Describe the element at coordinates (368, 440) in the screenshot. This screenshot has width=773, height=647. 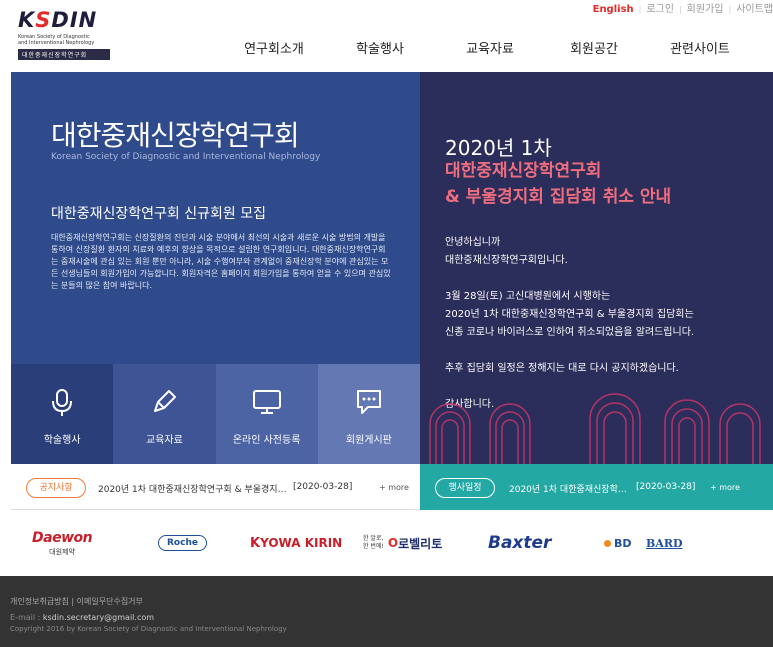
I see `quick-menu-label: 회원게시판` at that location.